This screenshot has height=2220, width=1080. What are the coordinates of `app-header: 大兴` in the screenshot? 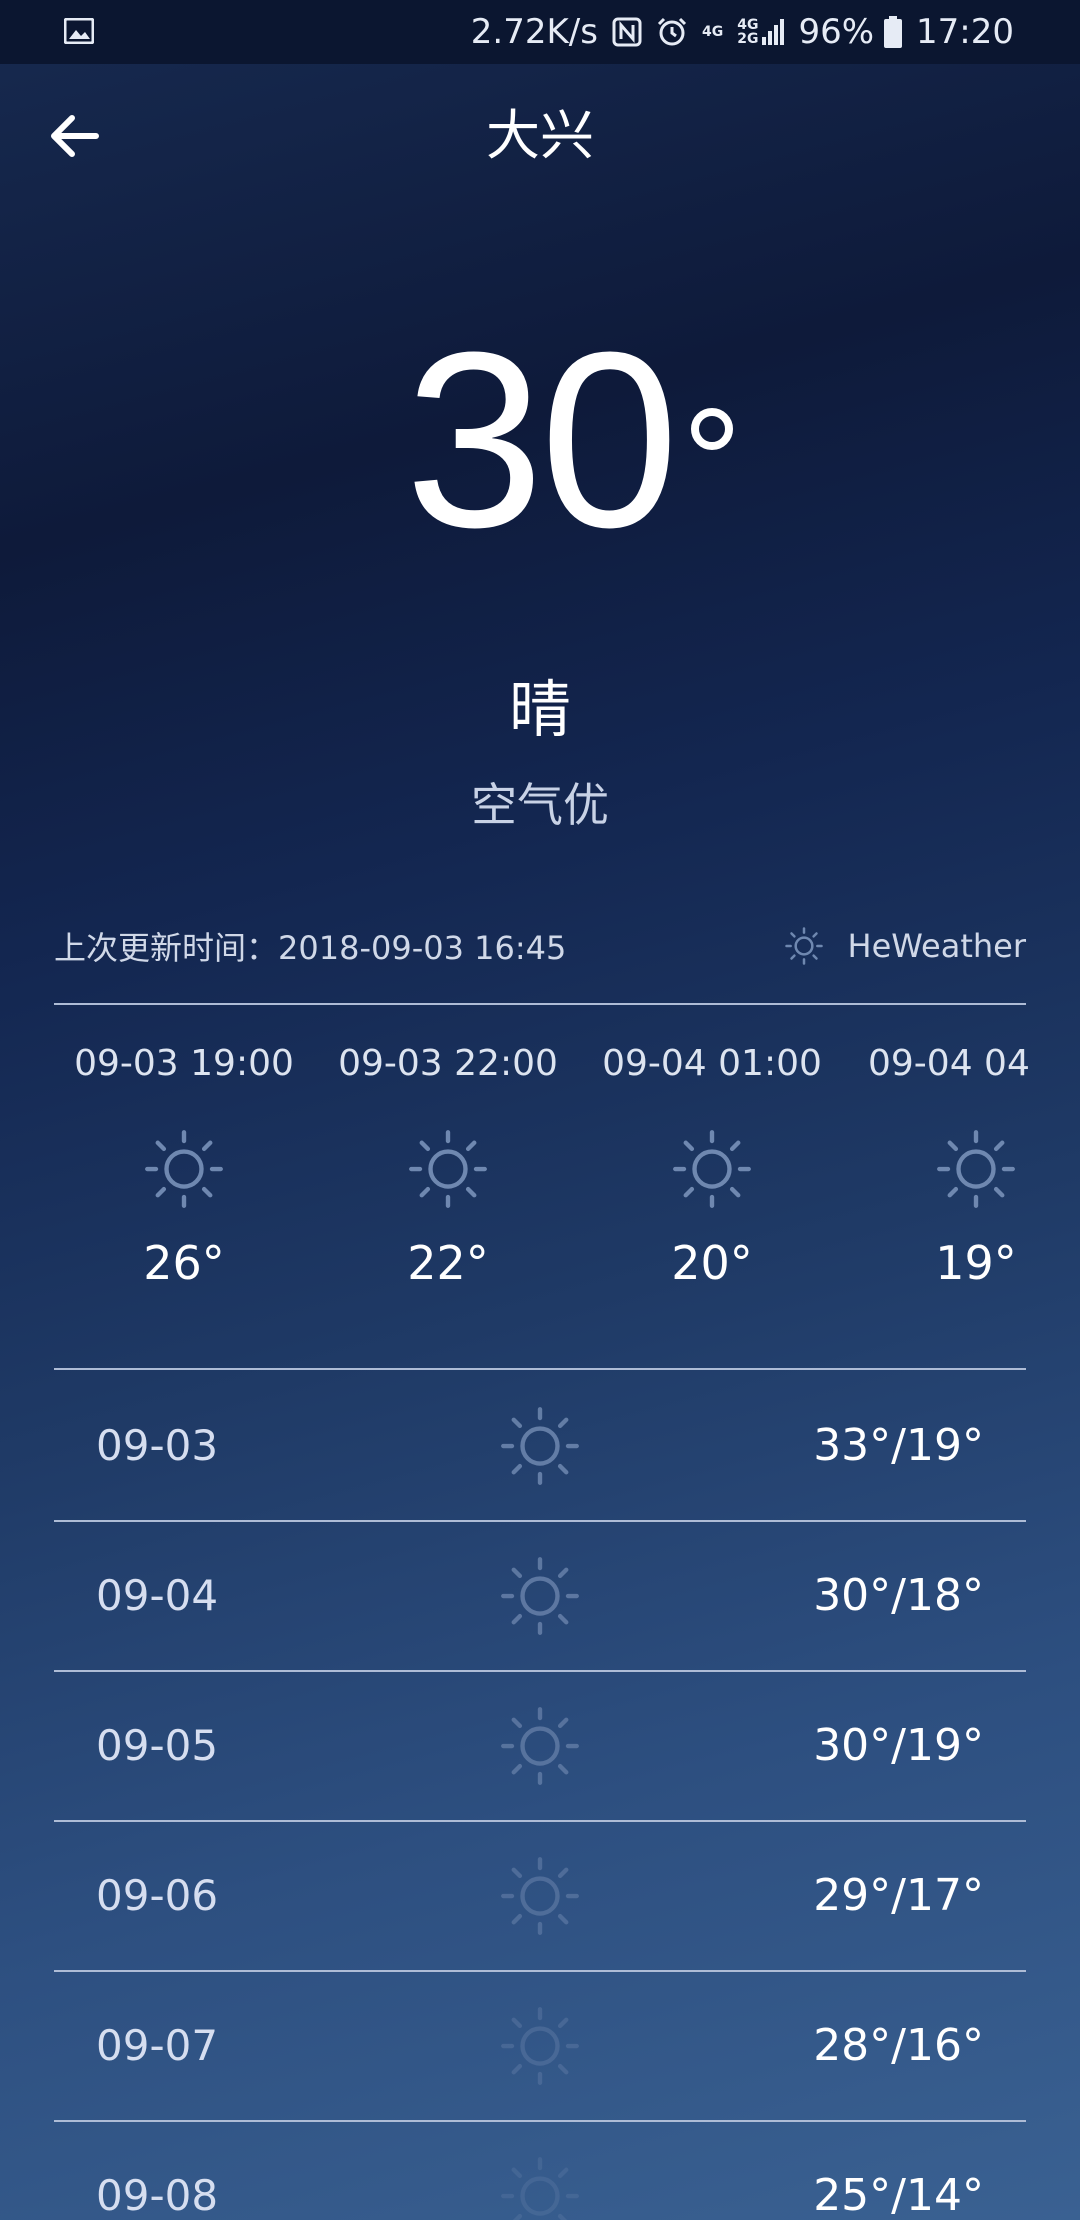 It's located at (540, 139).